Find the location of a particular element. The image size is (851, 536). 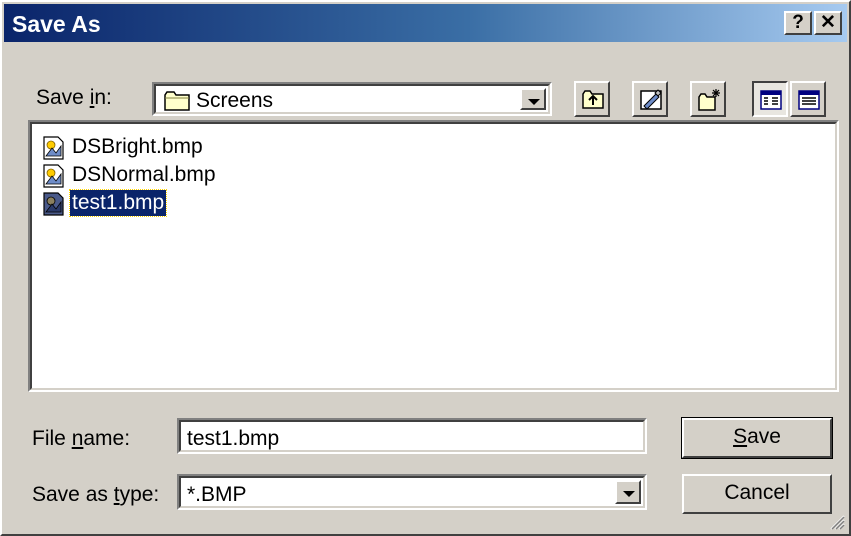

desktop-button is located at coordinates (650, 99).